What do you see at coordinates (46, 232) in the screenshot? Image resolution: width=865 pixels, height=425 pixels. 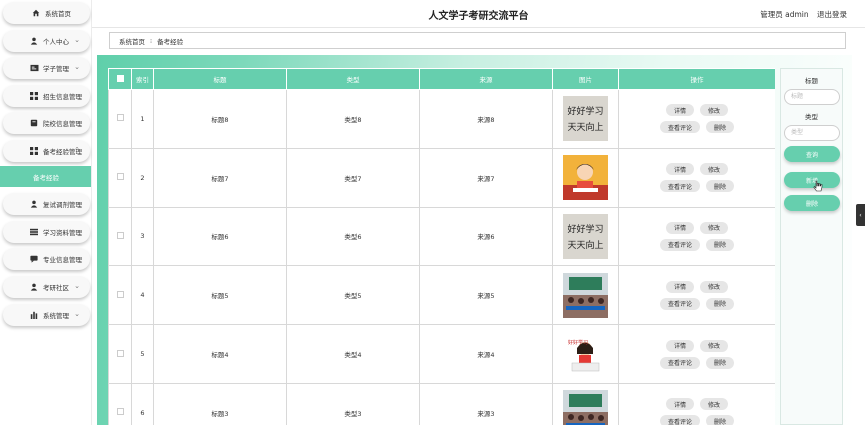 I see `sidebar-item-materials: 学习资料管理 ⌄` at bounding box center [46, 232].